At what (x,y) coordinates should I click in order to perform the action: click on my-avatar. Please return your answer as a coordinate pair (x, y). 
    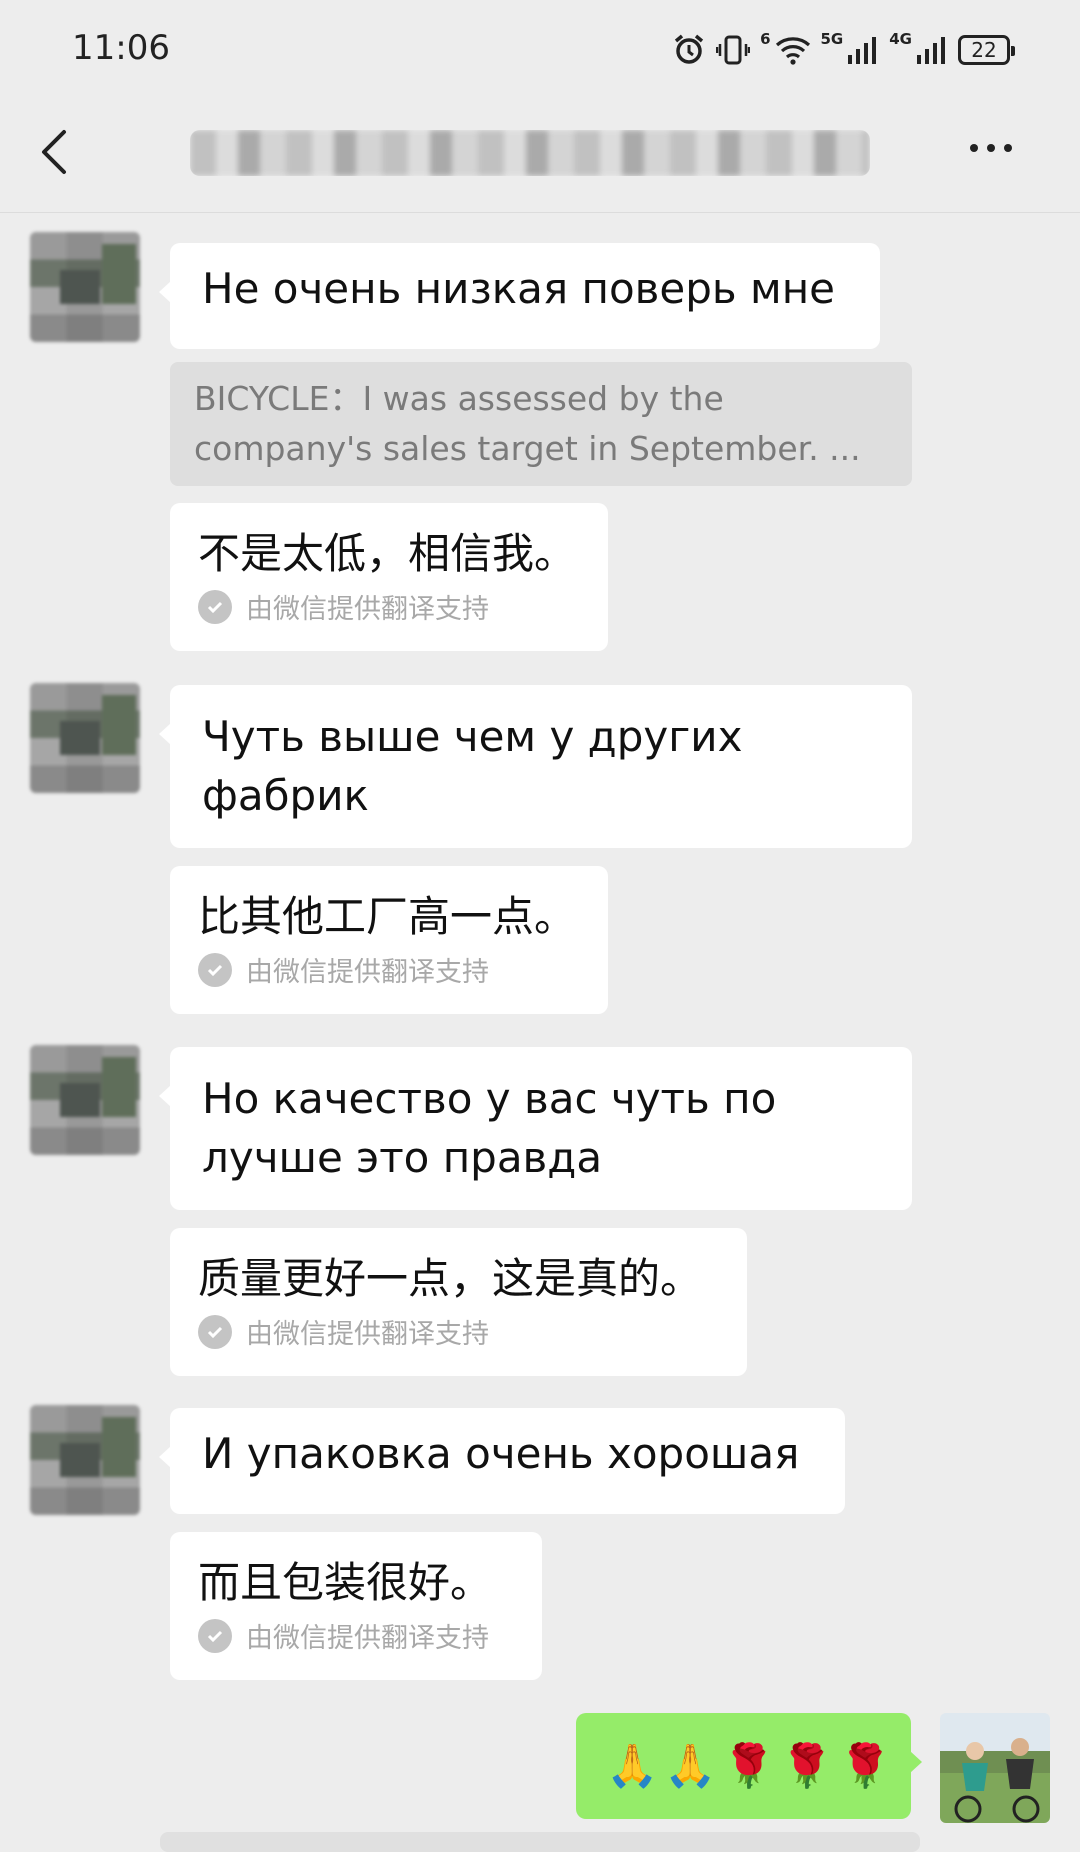
    Looking at the image, I should click on (995, 1768).